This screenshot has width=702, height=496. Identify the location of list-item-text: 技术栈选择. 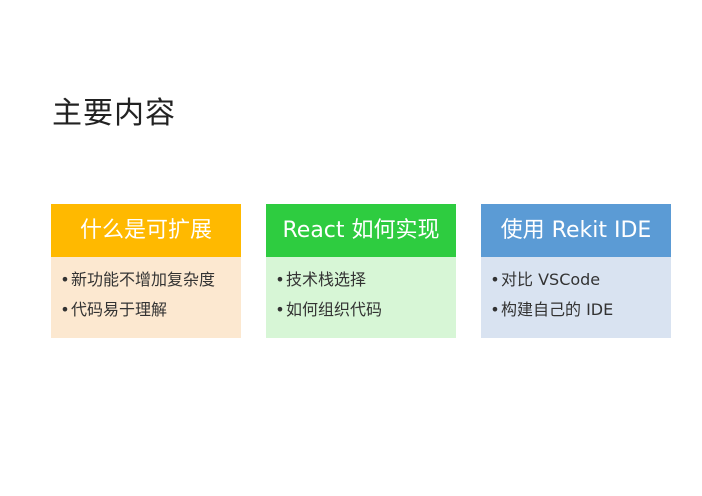
(326, 279).